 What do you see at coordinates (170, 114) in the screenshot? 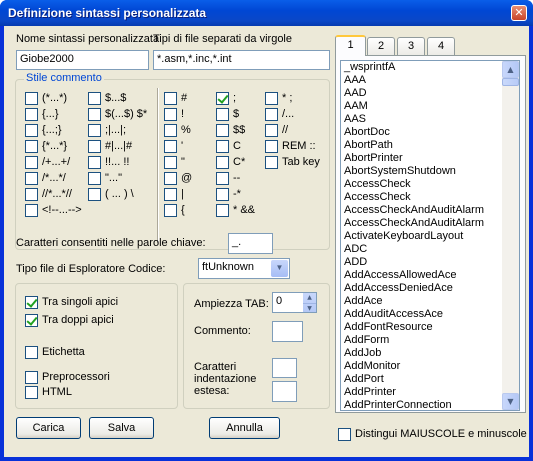
I see `comment-col3-1-checkbox` at bounding box center [170, 114].